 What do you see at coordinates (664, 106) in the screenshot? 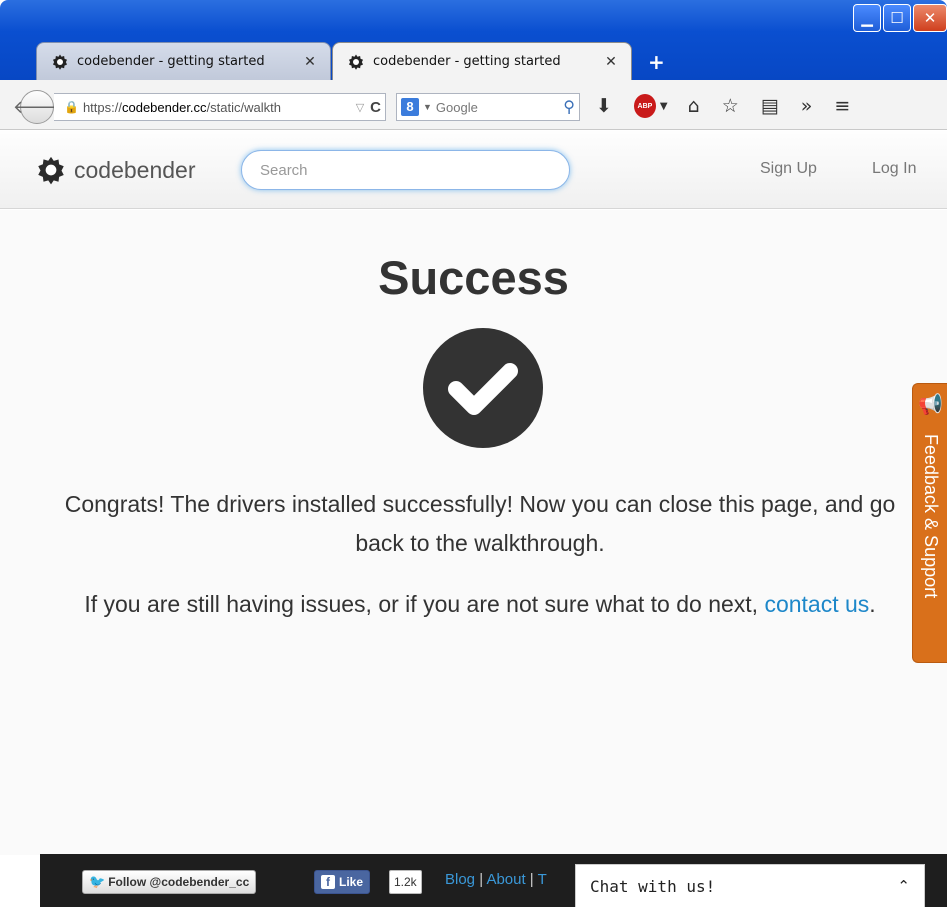
I see `adblock-dropdown-icon: ▼` at bounding box center [664, 106].